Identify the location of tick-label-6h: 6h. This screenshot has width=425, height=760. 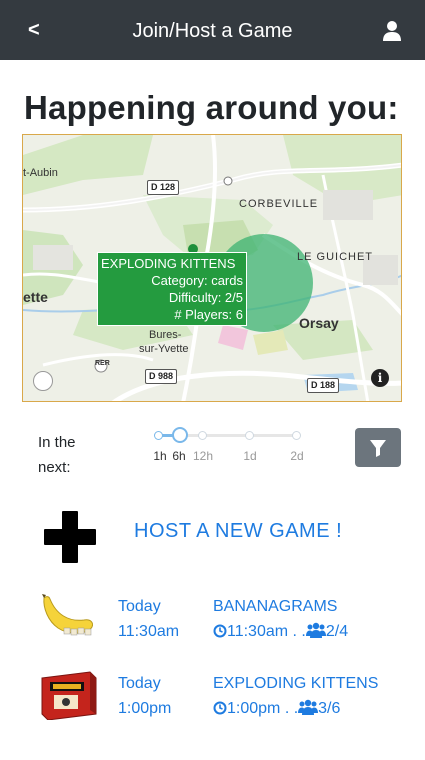
(179, 456).